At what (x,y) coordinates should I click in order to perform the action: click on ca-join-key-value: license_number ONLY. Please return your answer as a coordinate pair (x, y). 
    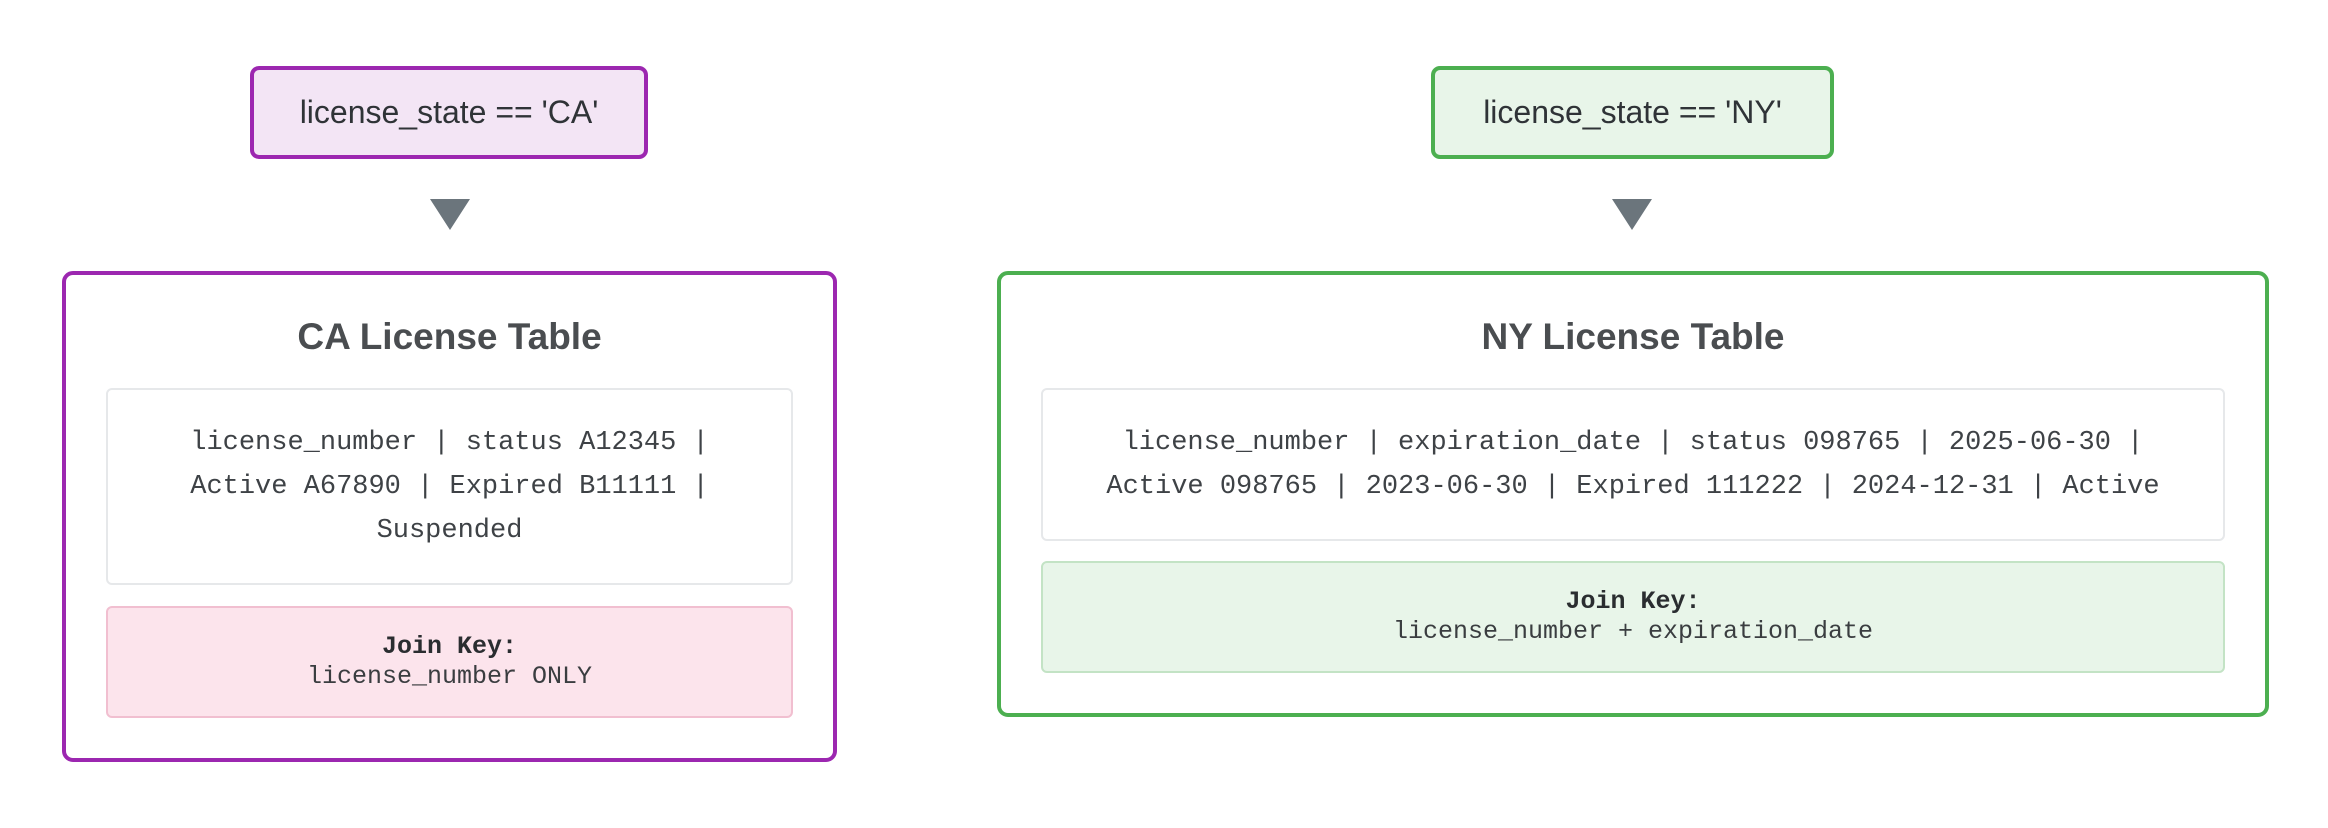
    Looking at the image, I should click on (449, 676).